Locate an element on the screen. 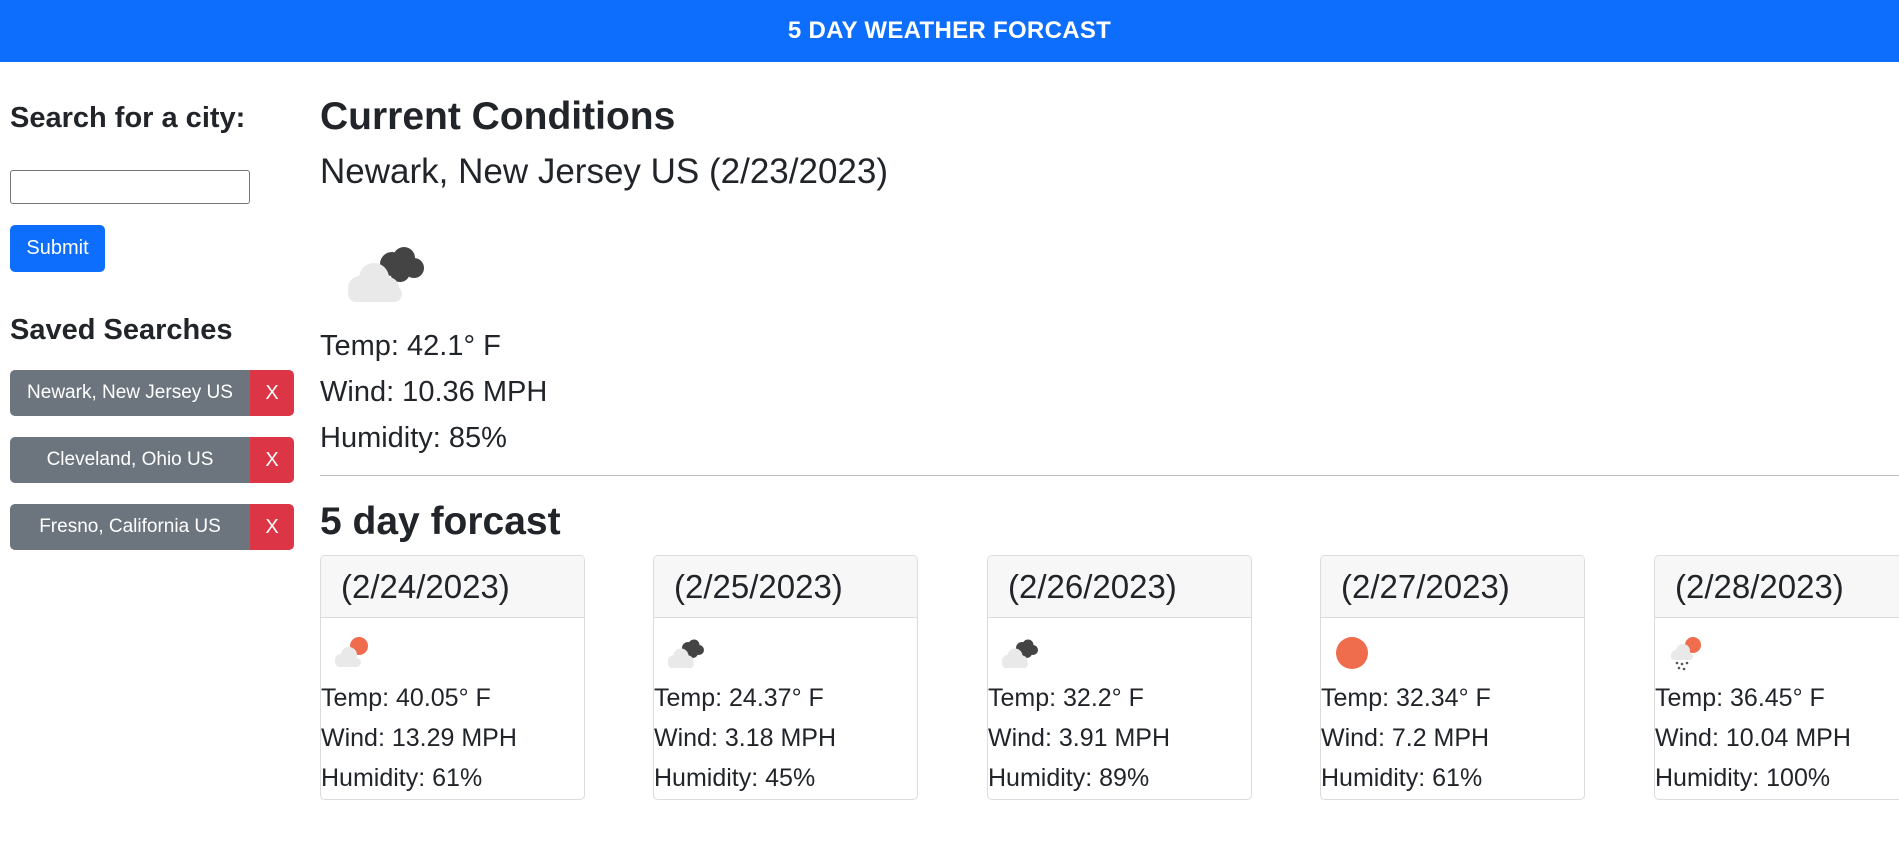  forecast-date: (2/25/2023) is located at coordinates (785, 587).